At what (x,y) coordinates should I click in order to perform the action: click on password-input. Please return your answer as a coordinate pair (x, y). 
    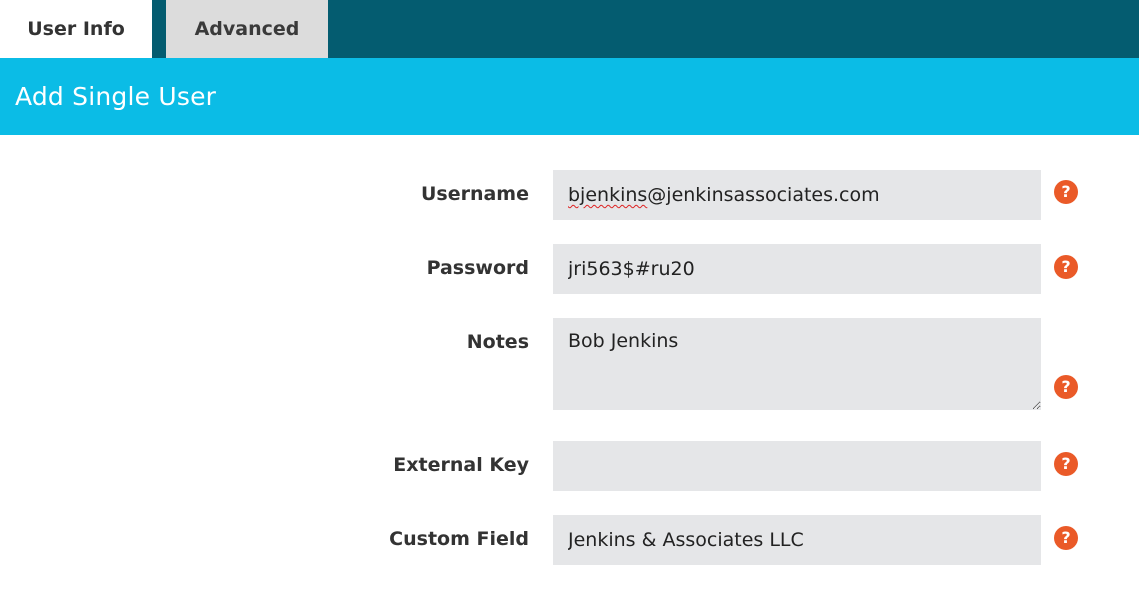
    Looking at the image, I should click on (797, 269).